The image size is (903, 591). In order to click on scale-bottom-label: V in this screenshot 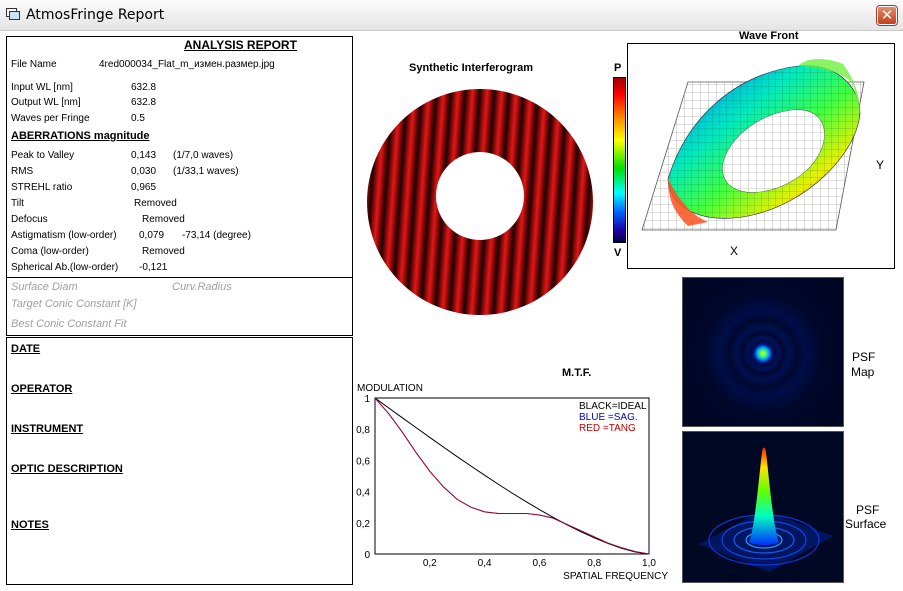, I will do `click(618, 253)`.